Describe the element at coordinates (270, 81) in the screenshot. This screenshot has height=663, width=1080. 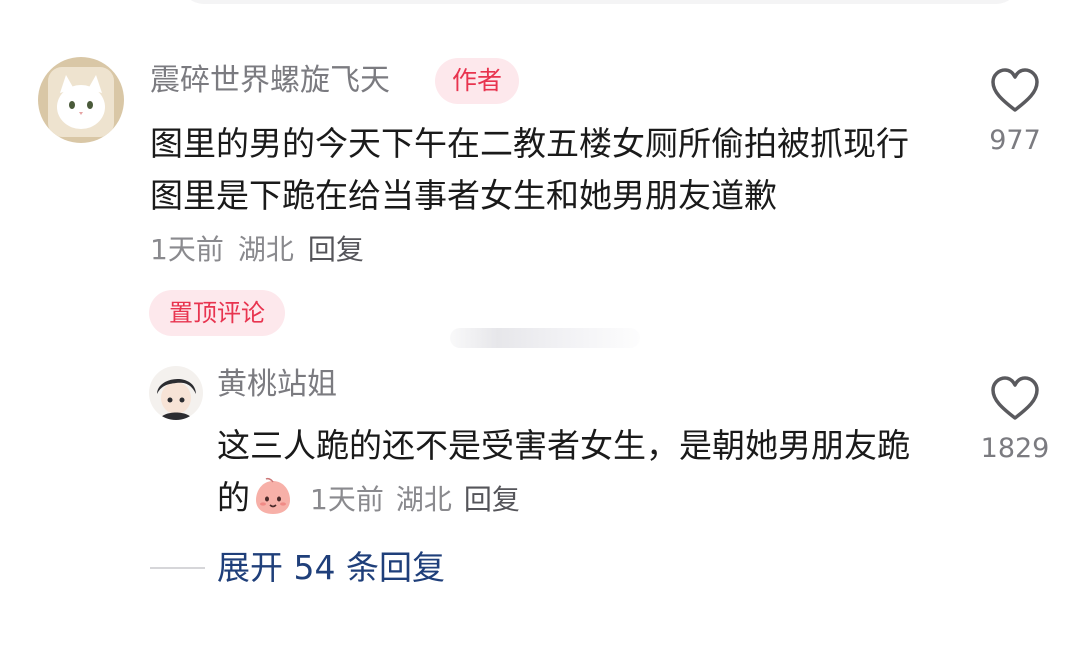
I see `comment-username: 震碎世界螺旋飞天` at that location.